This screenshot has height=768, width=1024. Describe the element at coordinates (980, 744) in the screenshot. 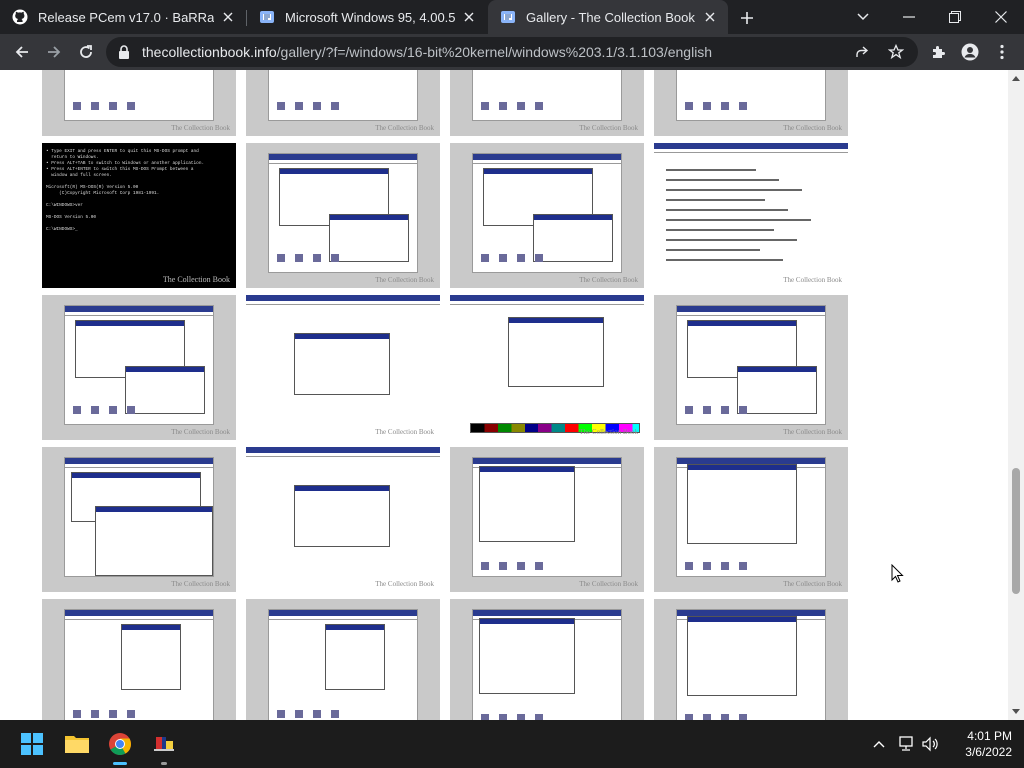

I see `system-clock: 4:01 PM 3/6/2022` at that location.